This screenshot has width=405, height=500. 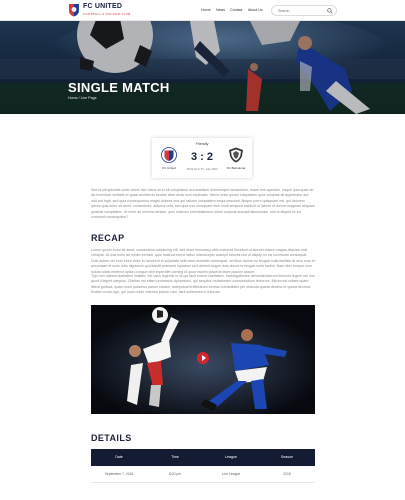 I want to click on column-header-date: Date, so click(x=119, y=457).